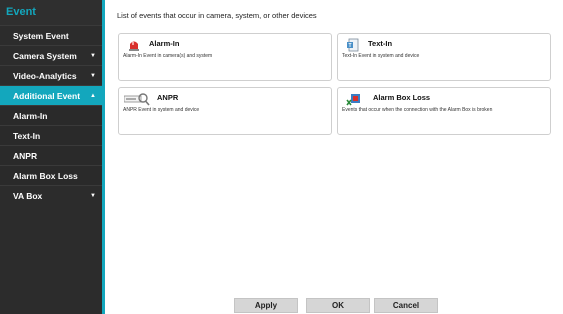 This screenshot has height=314, width=563. What do you see at coordinates (41, 36) in the screenshot?
I see `sidebar-item-label: System Event` at bounding box center [41, 36].